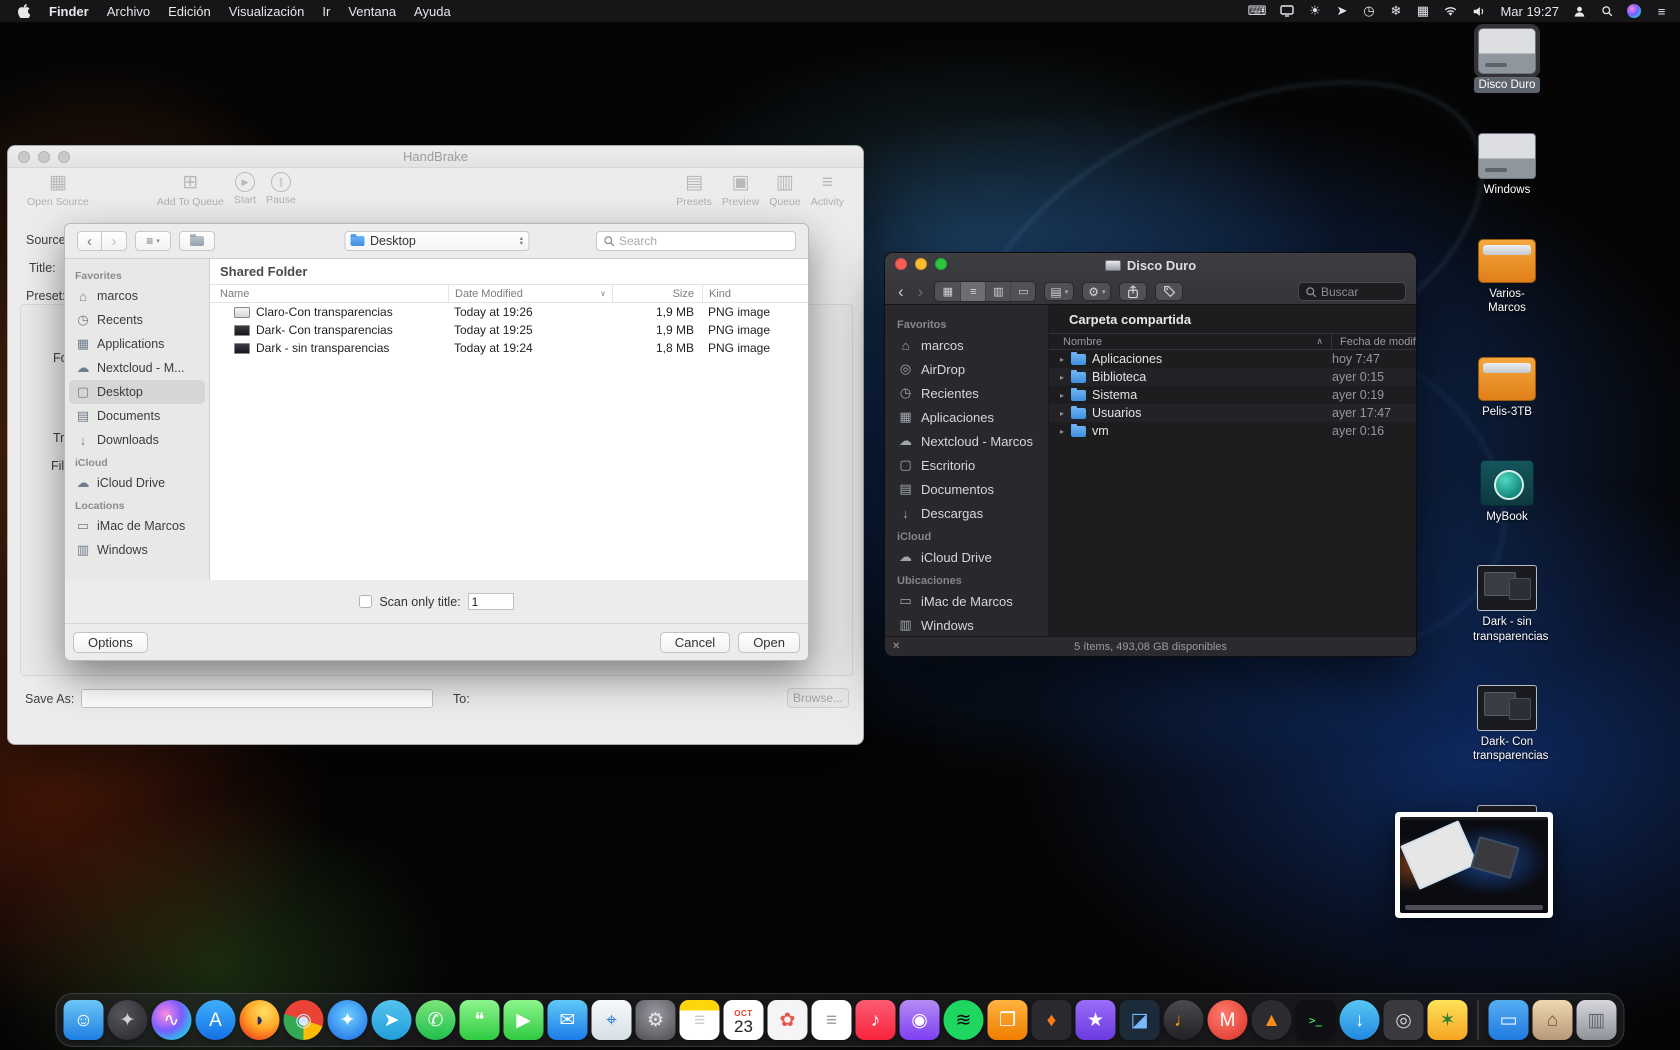 This screenshot has height=1050, width=1680. I want to click on dock-firefox-icon: ◗, so click(259, 1020).